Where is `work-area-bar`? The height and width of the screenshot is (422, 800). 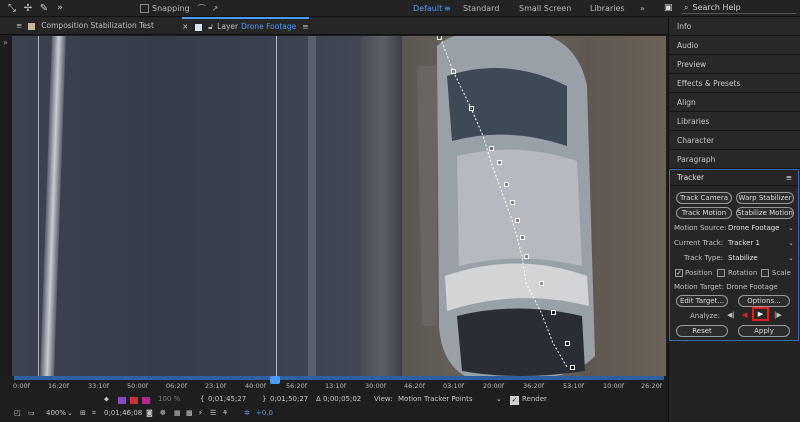 work-area-bar is located at coordinates (339, 378).